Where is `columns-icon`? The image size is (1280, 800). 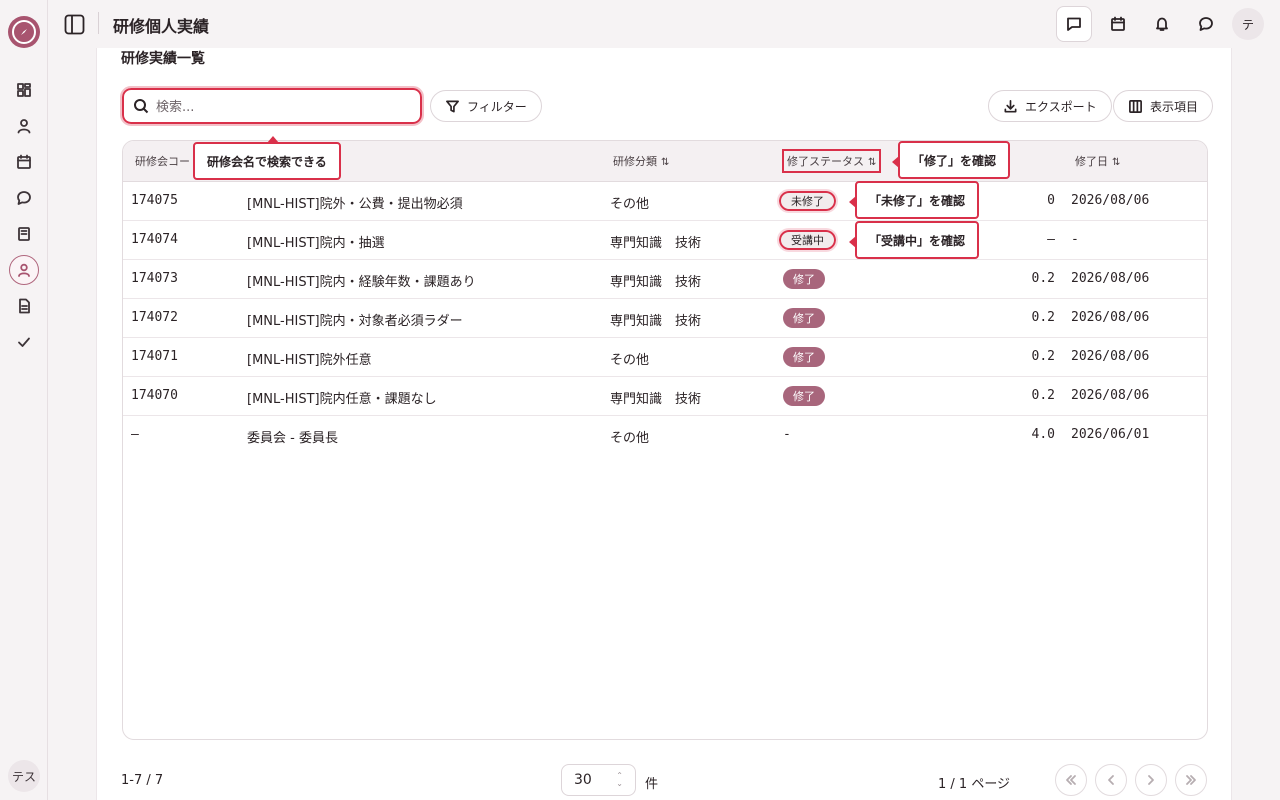 columns-icon is located at coordinates (1135, 106).